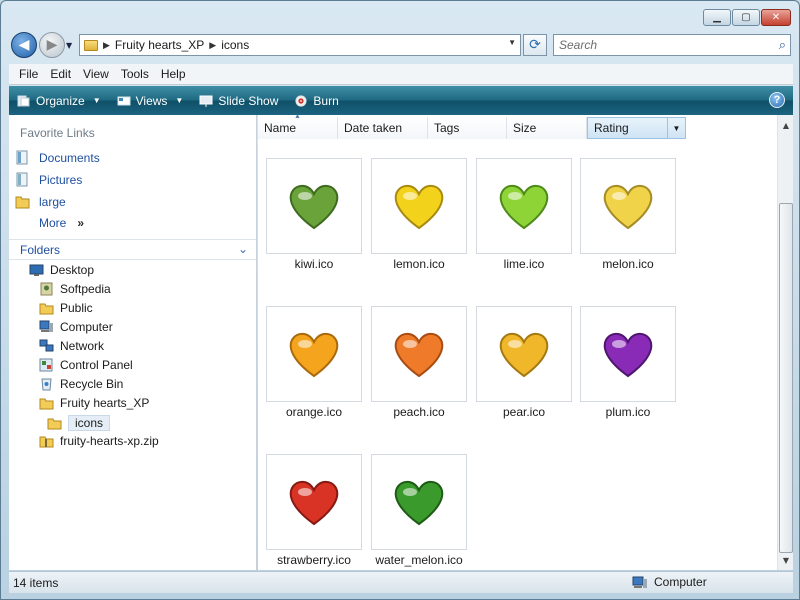 This screenshot has width=800, height=600. I want to click on menu-help: Help, so click(173, 74).